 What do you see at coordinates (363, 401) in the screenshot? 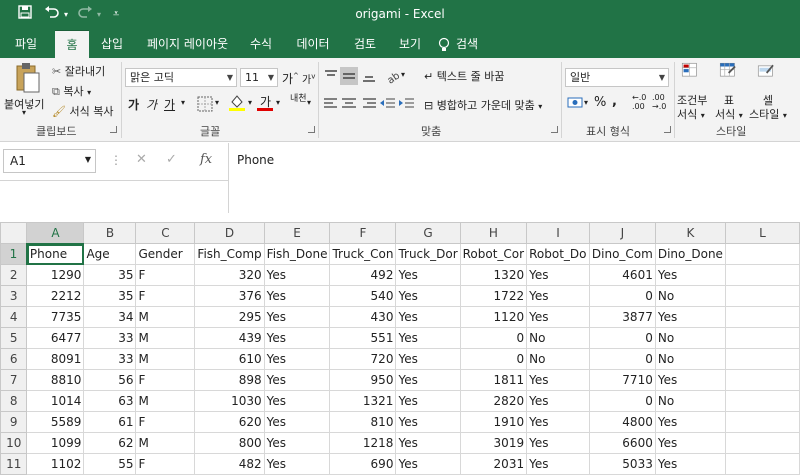
I see `cell-f8: 1321` at bounding box center [363, 401].